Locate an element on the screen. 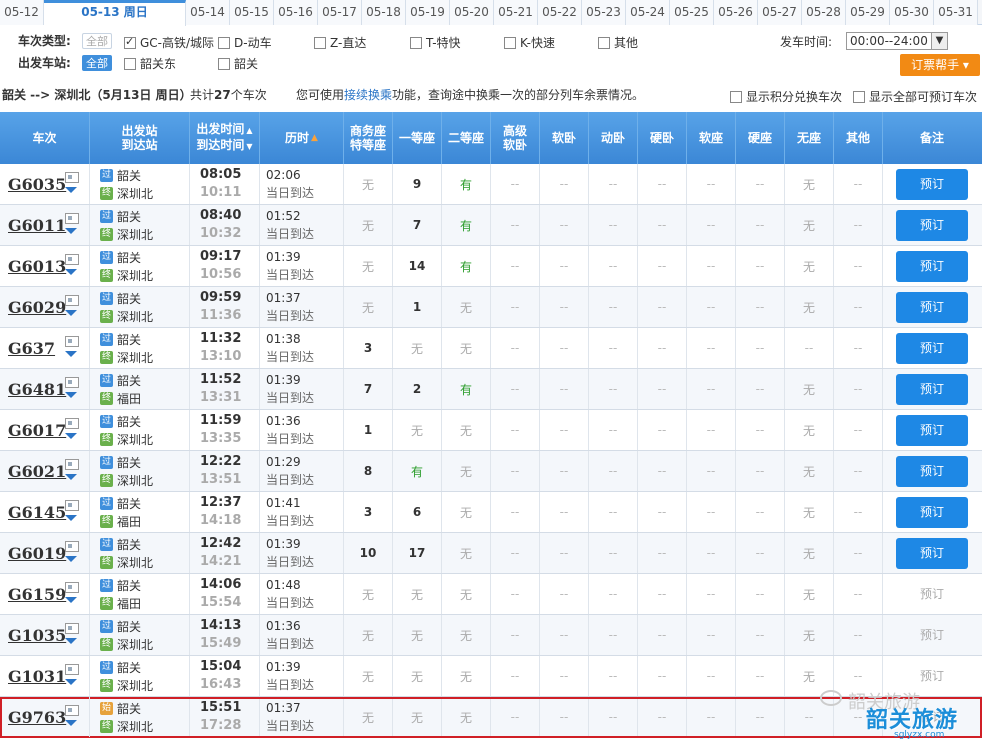 The height and width of the screenshot is (741, 982). departure-station-all-chip: 全部 is located at coordinates (97, 63).